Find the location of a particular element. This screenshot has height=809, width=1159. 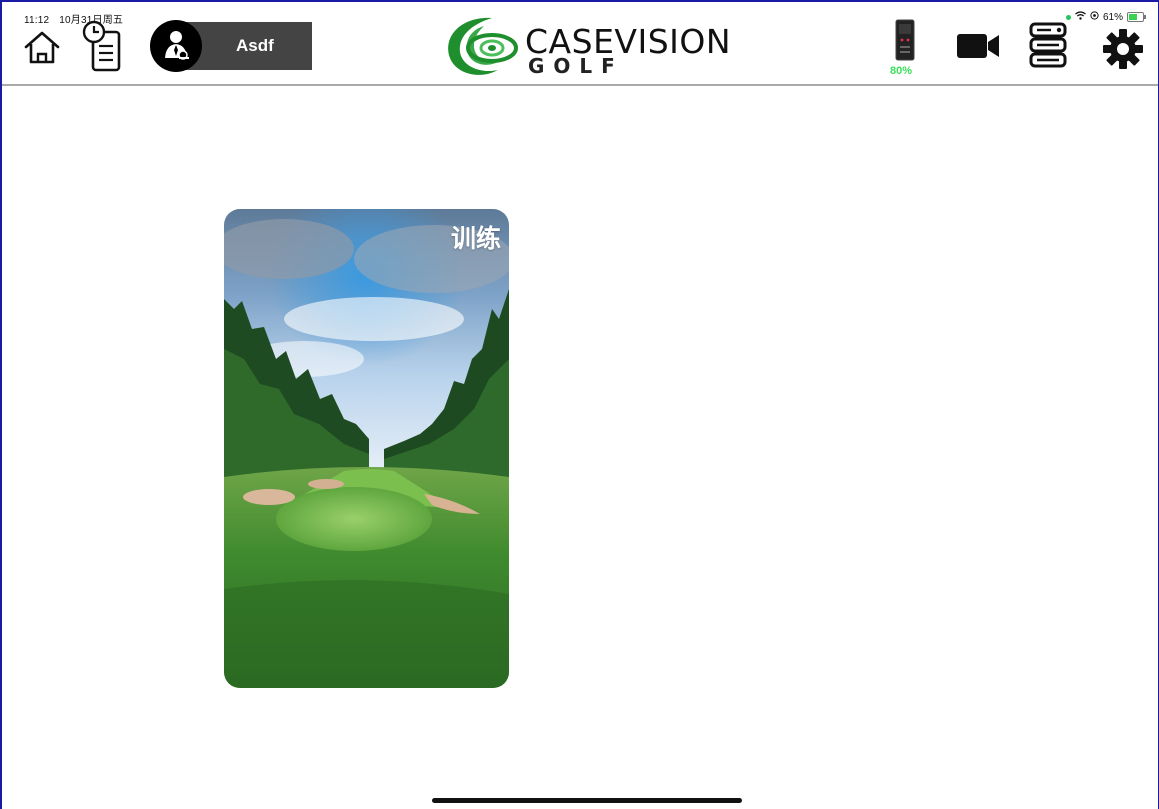

gear-icon is located at coordinates (1123, 49).